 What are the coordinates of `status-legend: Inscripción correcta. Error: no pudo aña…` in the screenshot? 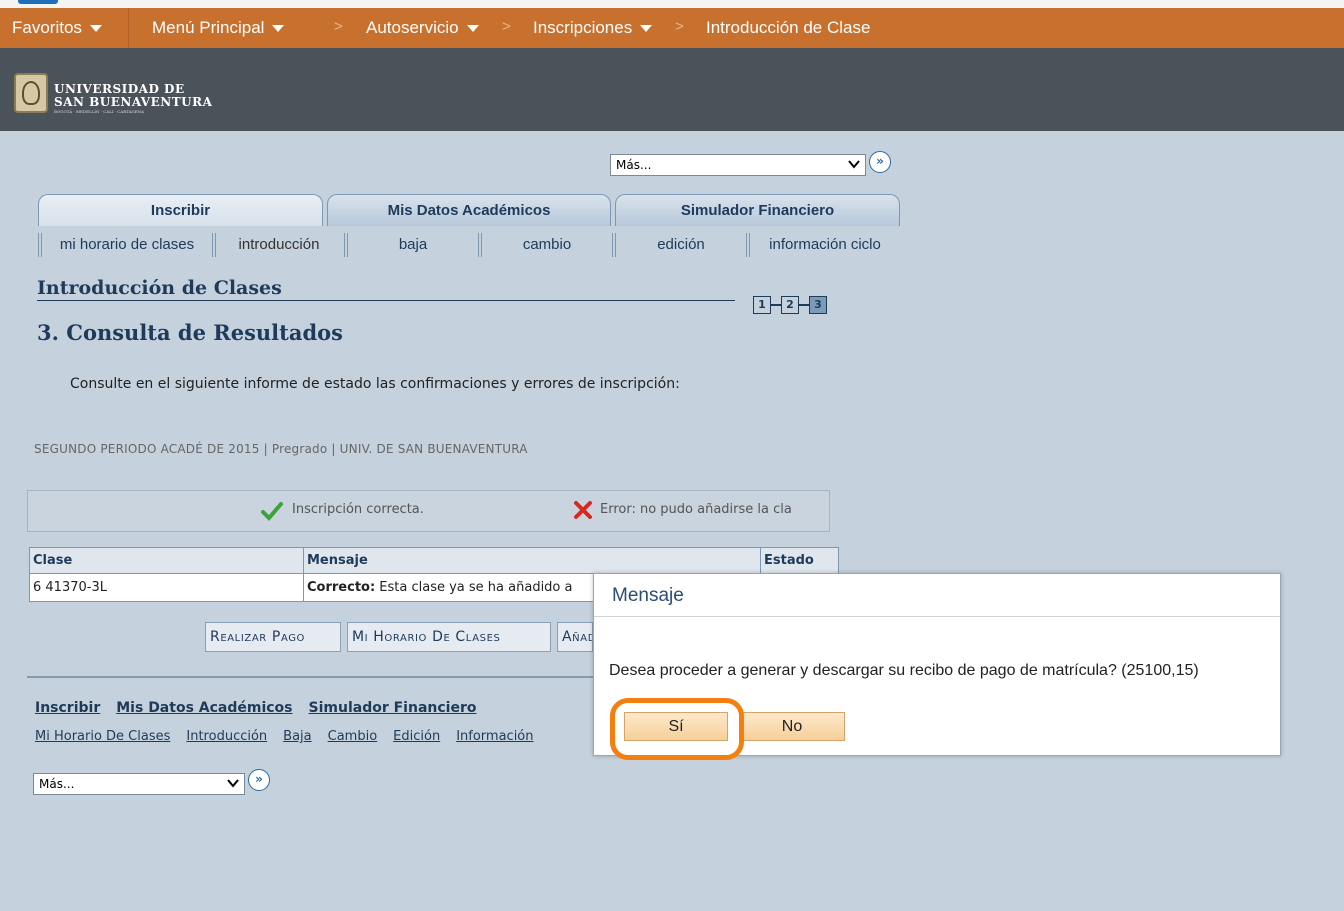 It's located at (428, 511).